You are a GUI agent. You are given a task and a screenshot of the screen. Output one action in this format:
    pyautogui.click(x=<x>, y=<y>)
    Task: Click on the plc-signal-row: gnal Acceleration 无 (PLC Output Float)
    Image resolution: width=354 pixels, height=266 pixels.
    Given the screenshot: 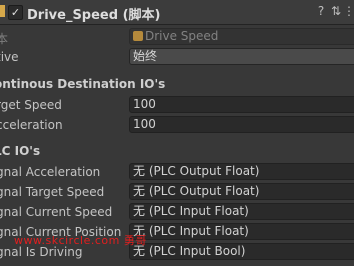 What is the action you would take?
    pyautogui.click(x=177, y=173)
    